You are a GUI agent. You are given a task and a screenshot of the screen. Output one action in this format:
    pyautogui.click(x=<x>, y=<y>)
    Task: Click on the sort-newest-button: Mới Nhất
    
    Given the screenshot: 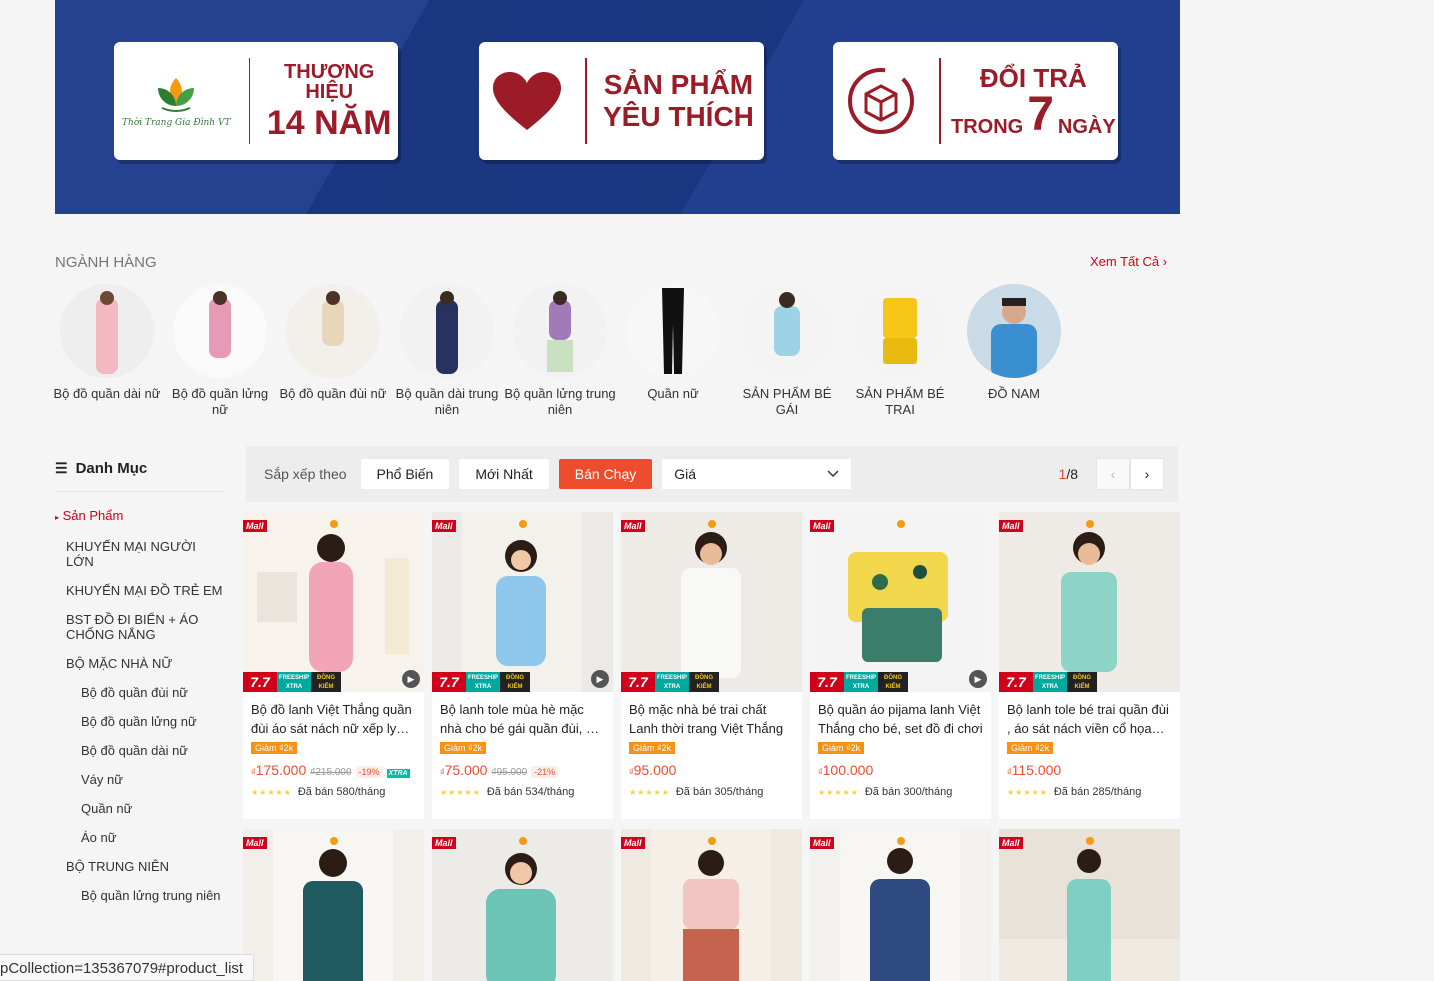 What is the action you would take?
    pyautogui.click(x=504, y=474)
    